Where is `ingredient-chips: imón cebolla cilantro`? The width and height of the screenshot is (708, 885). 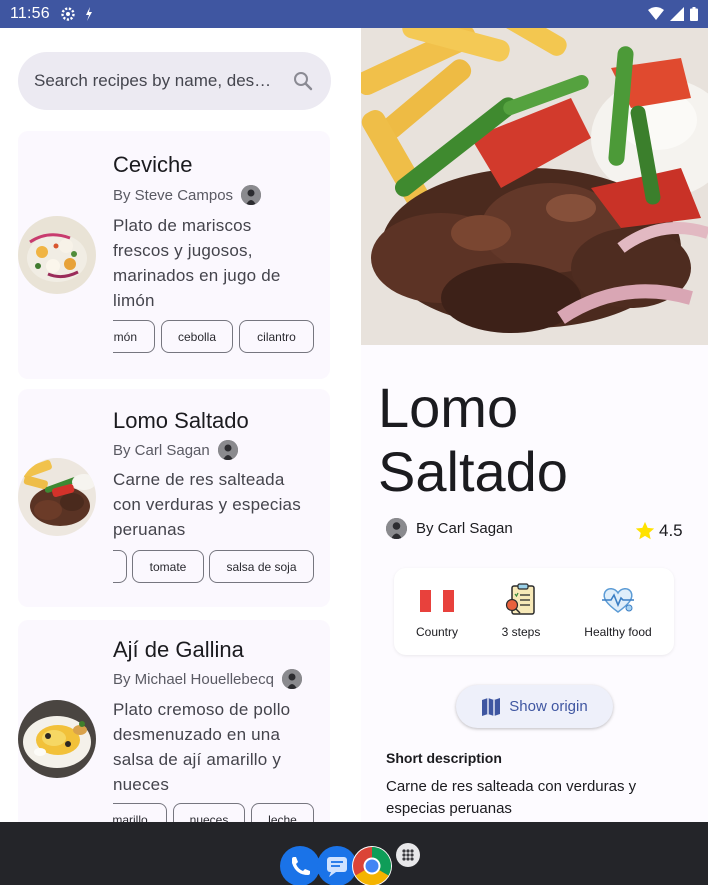 ingredient-chips: imón cebolla cilantro is located at coordinates (221, 337).